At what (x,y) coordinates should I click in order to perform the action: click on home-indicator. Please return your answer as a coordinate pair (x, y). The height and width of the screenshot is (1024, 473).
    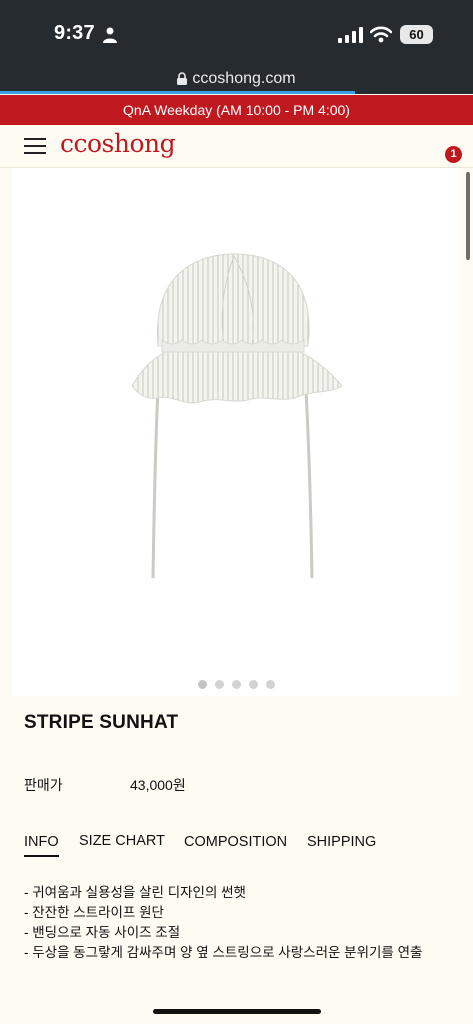
    Looking at the image, I should click on (237, 1011).